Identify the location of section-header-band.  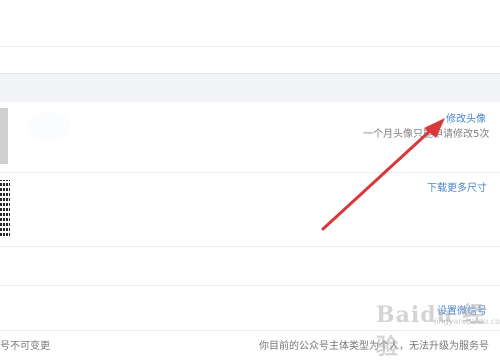
(250, 88).